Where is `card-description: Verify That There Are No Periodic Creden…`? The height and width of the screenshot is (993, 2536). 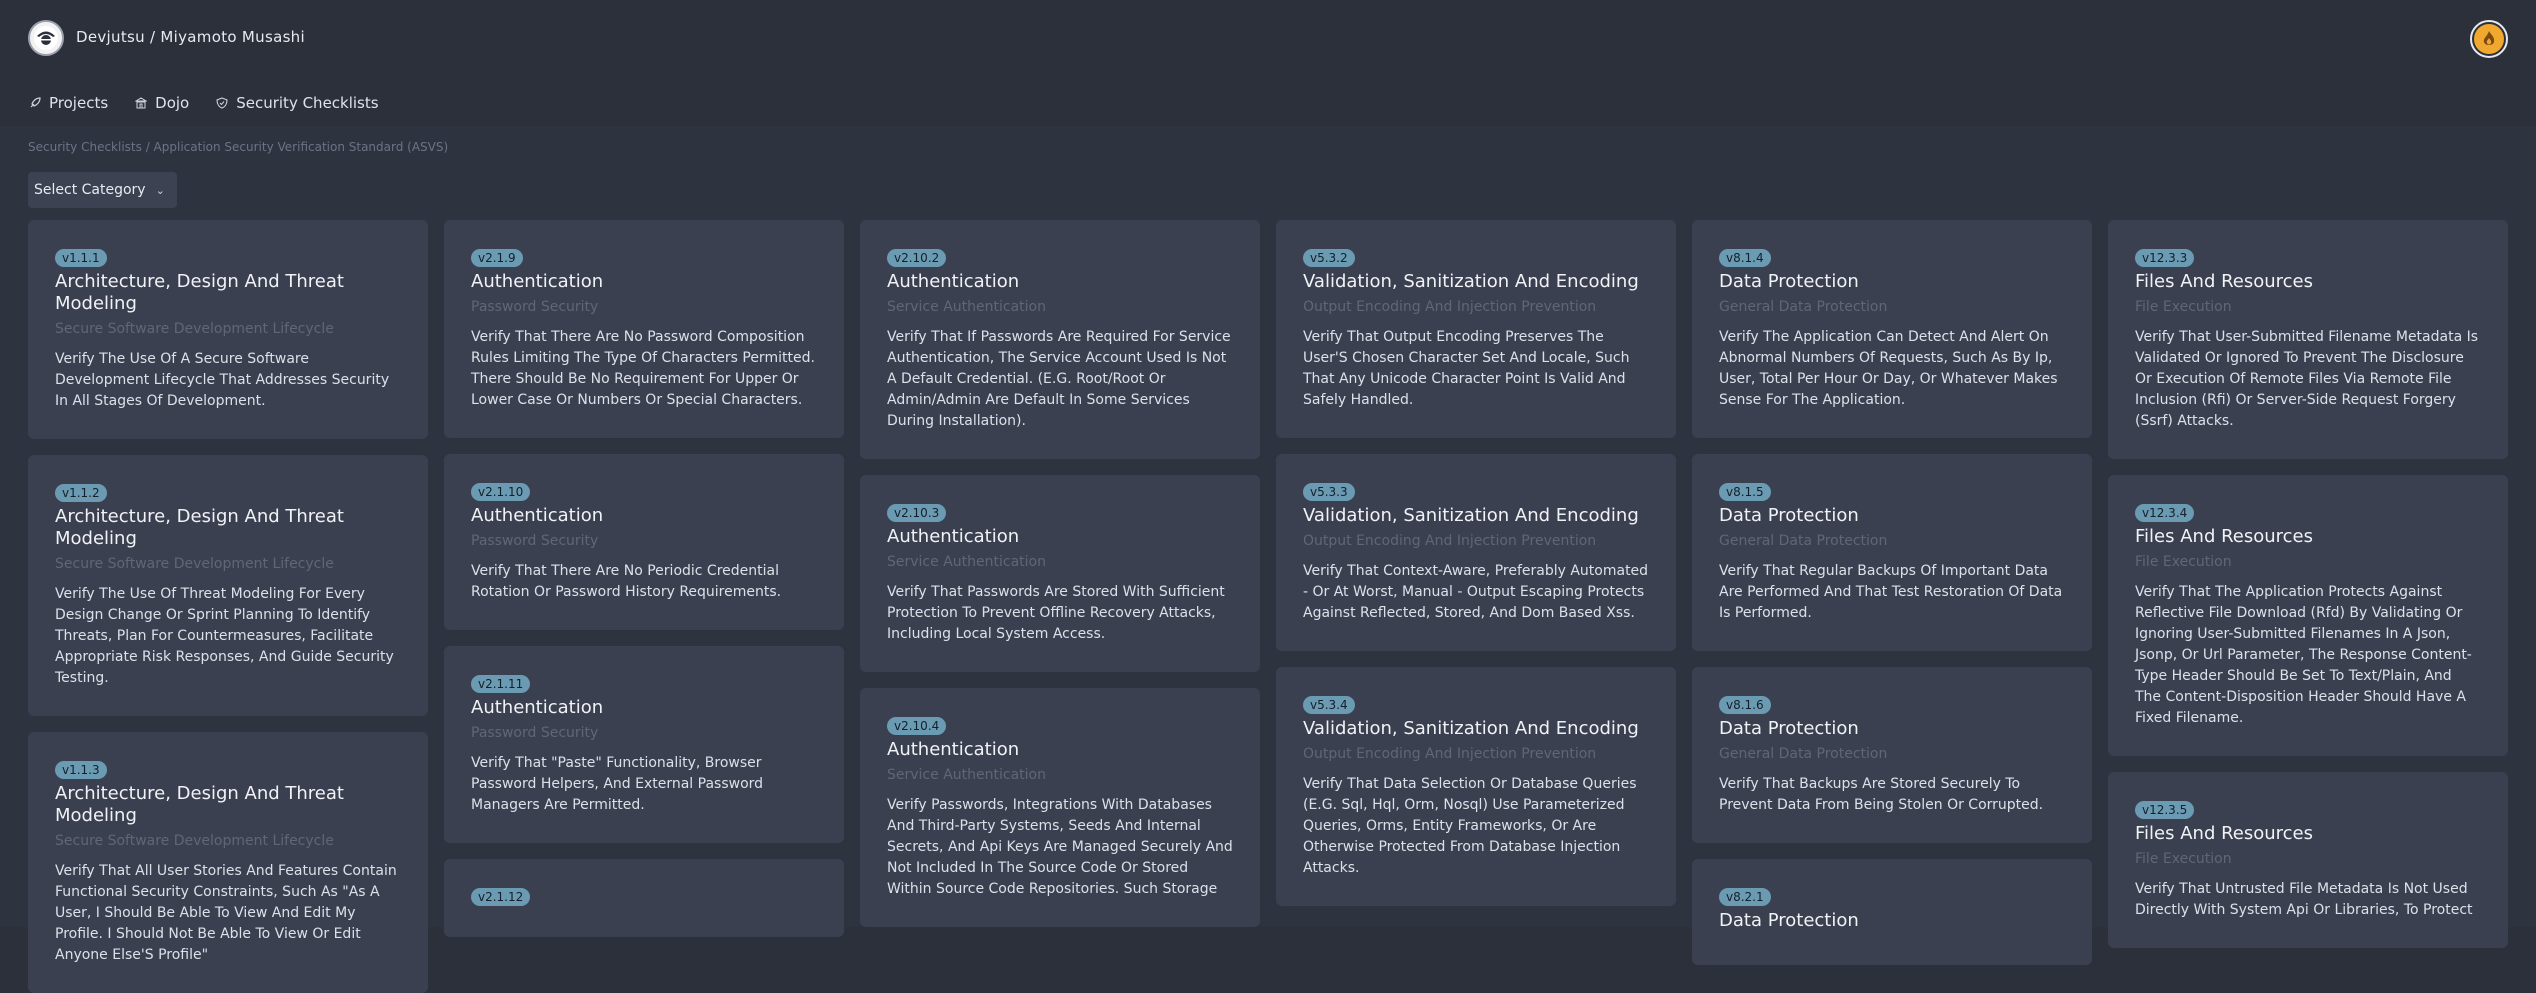 card-description: Verify That There Are No Periodic Creden… is located at coordinates (626, 581).